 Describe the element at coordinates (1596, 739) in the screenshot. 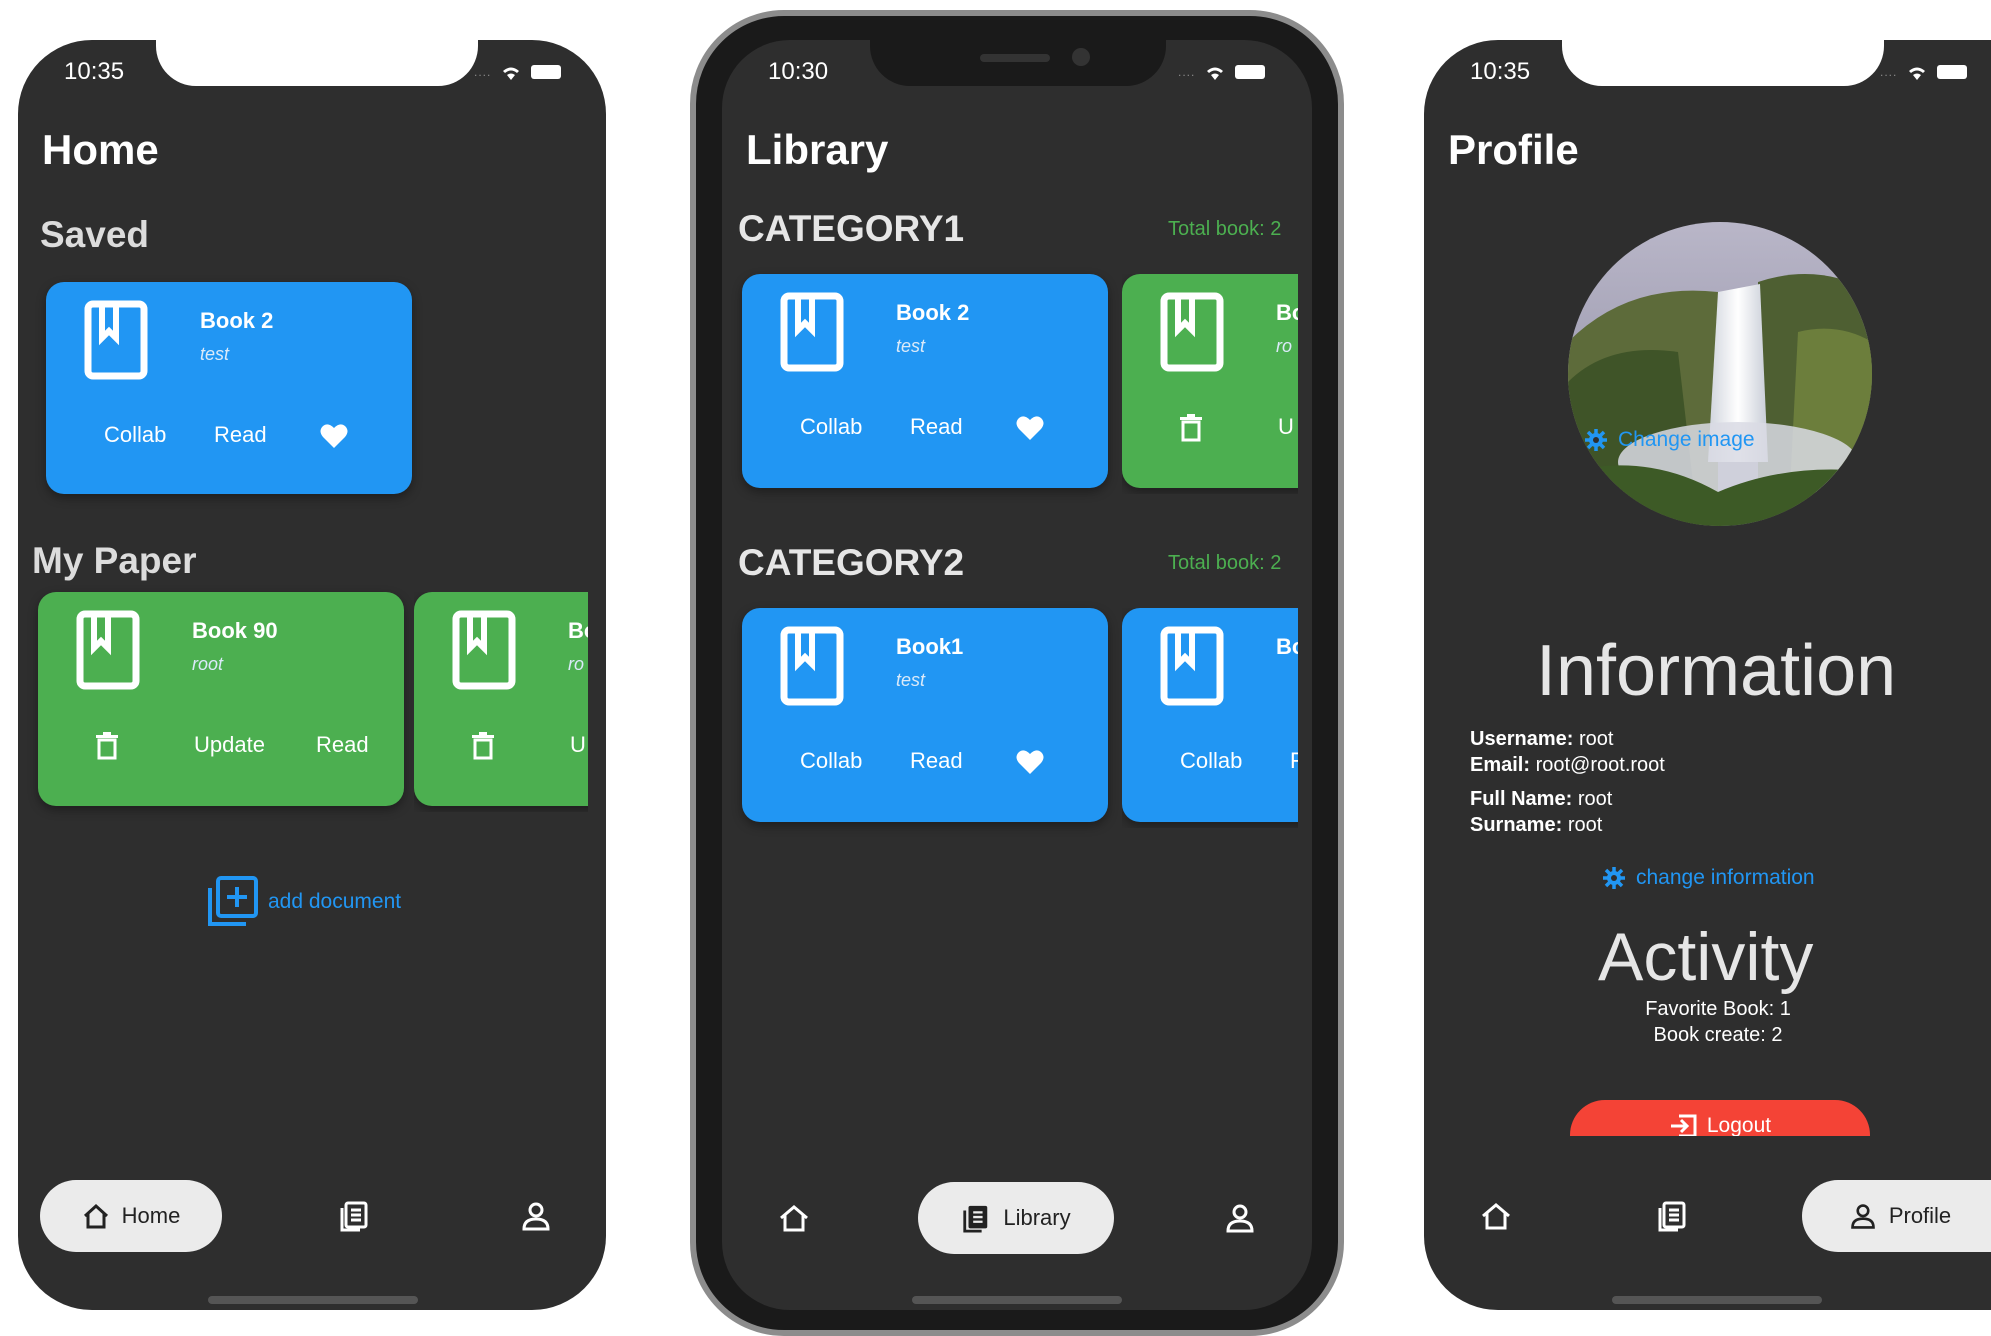

I see `username-value: root` at that location.